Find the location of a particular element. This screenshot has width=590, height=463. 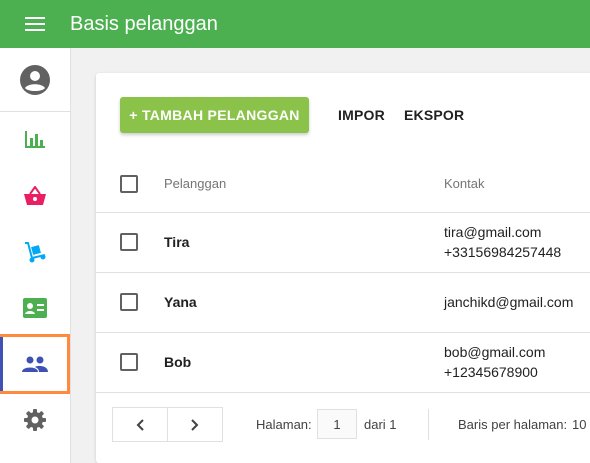

customer-email: bob@gmail.com is located at coordinates (495, 352).